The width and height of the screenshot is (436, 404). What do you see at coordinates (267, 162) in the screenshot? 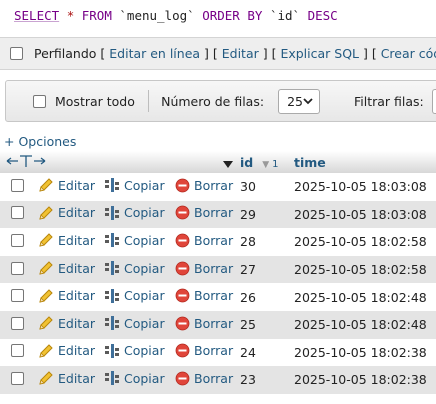
I see `column-header-id: id ▼ 1` at bounding box center [267, 162].